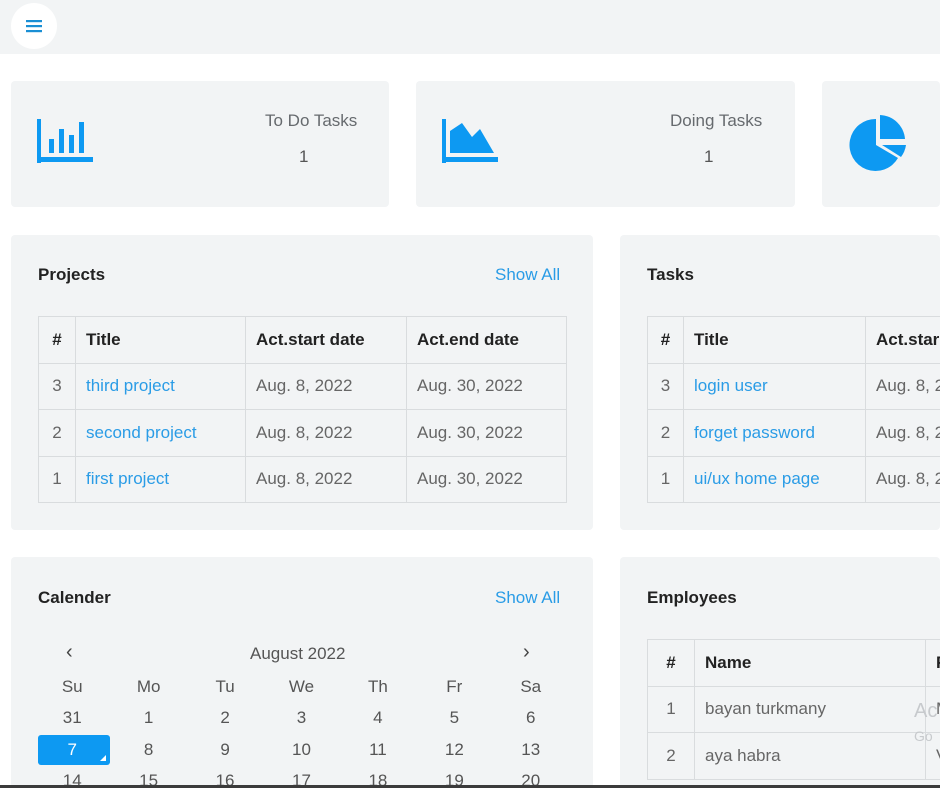 Image resolution: width=940 pixels, height=788 pixels. I want to click on bar-chart-icon, so click(65, 141).